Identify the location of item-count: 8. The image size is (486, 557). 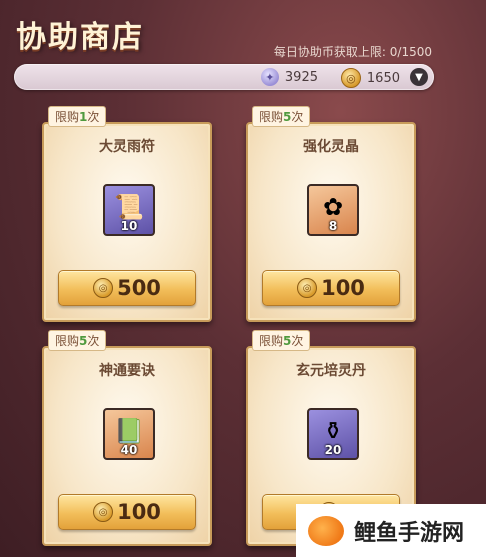
(333, 226).